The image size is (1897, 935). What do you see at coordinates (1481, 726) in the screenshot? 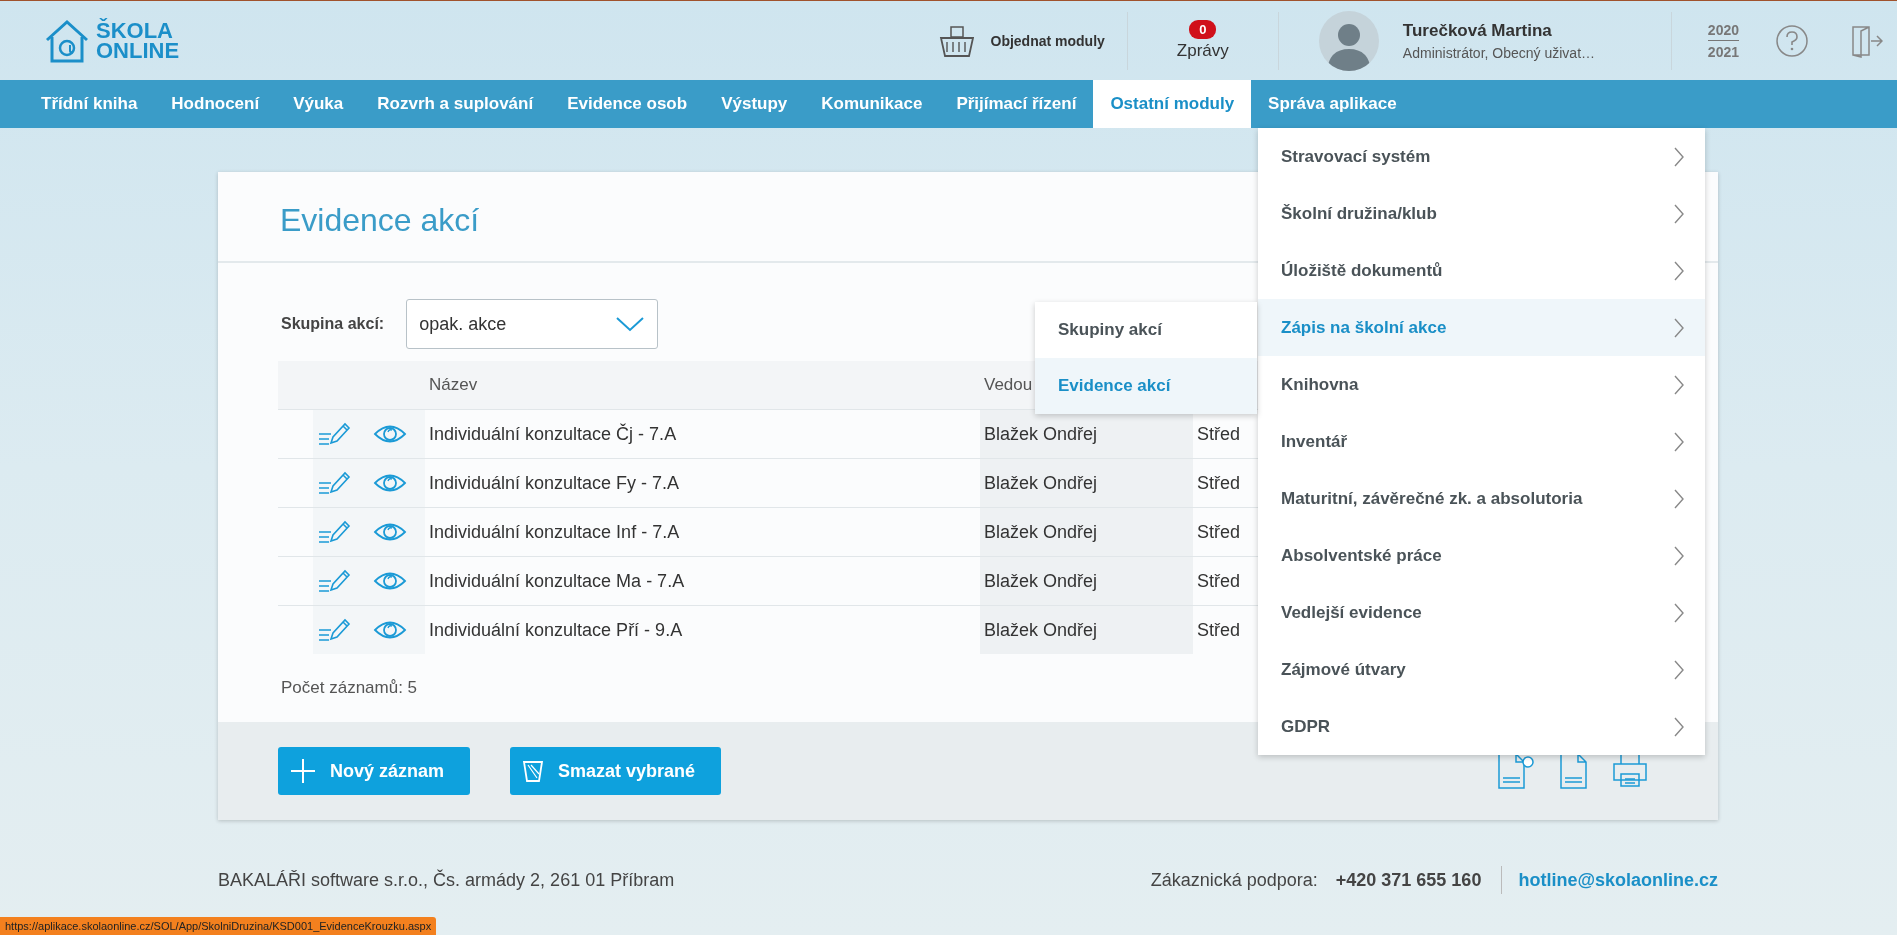
I see `menu-item: GDPR` at bounding box center [1481, 726].